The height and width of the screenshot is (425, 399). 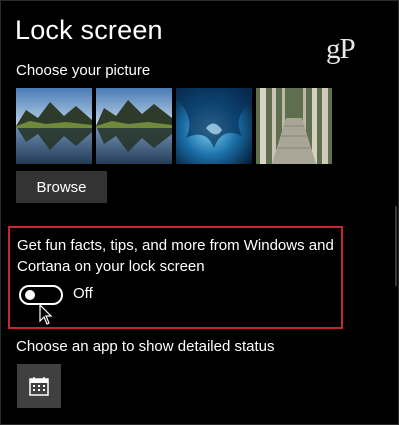 What do you see at coordinates (145, 346) in the screenshot?
I see `detailed-status-heading: Choose an app to show detailed status` at bounding box center [145, 346].